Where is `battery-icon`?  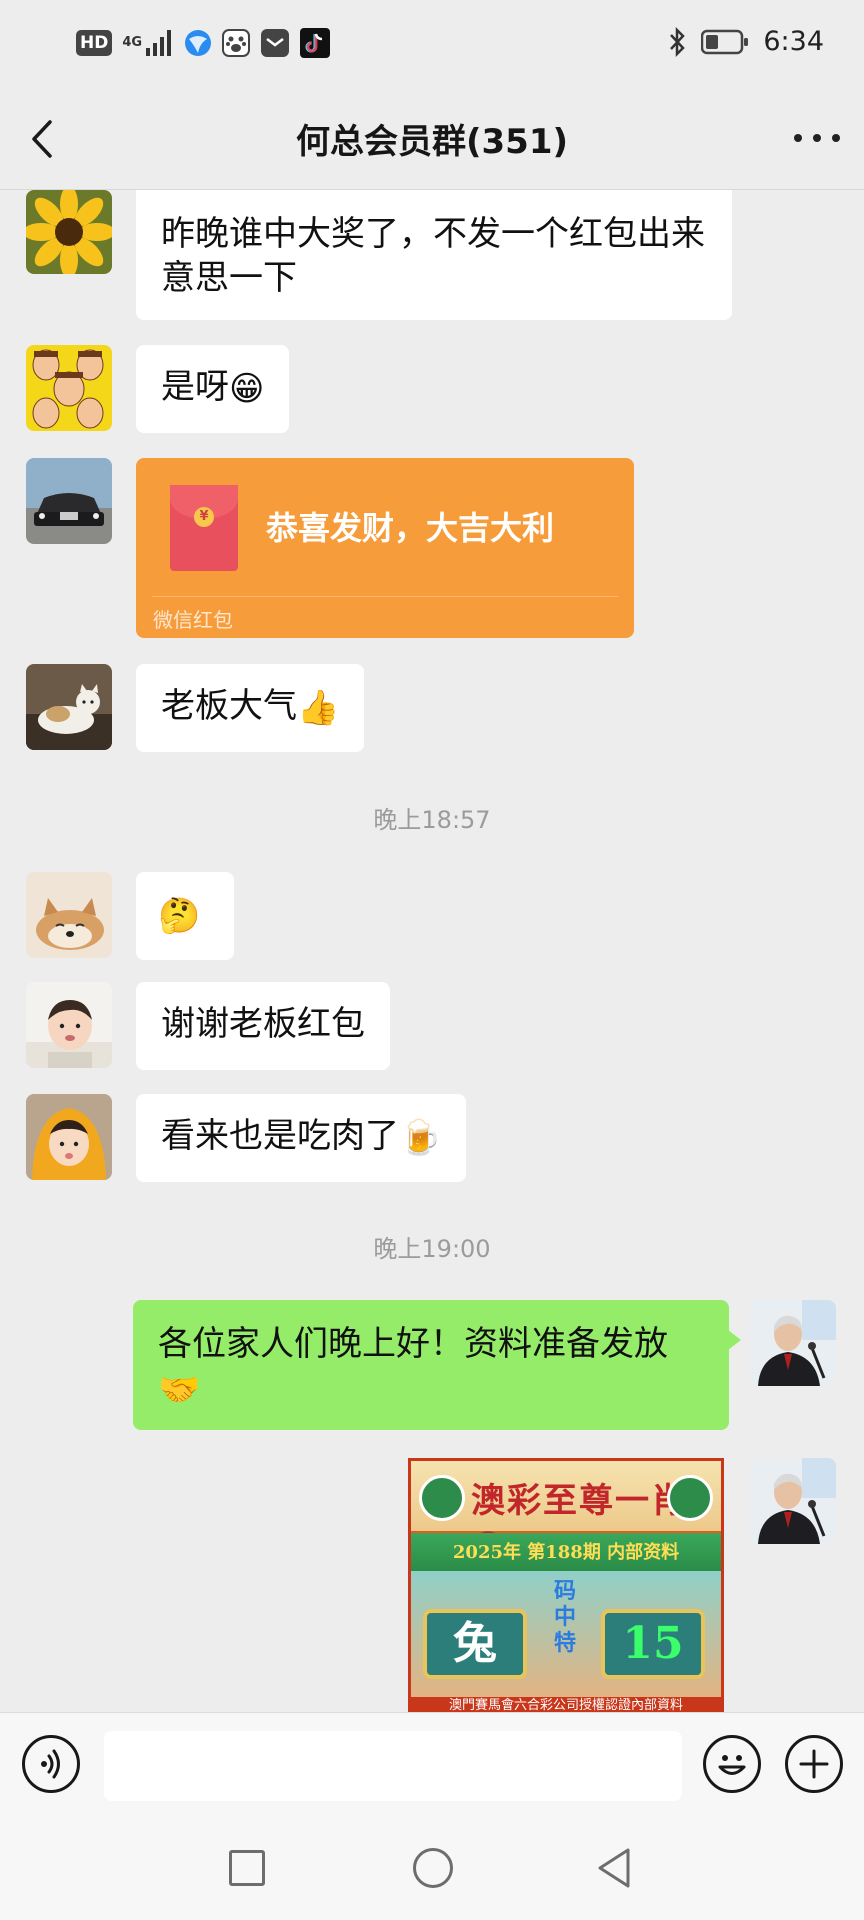
battery-icon is located at coordinates (725, 41).